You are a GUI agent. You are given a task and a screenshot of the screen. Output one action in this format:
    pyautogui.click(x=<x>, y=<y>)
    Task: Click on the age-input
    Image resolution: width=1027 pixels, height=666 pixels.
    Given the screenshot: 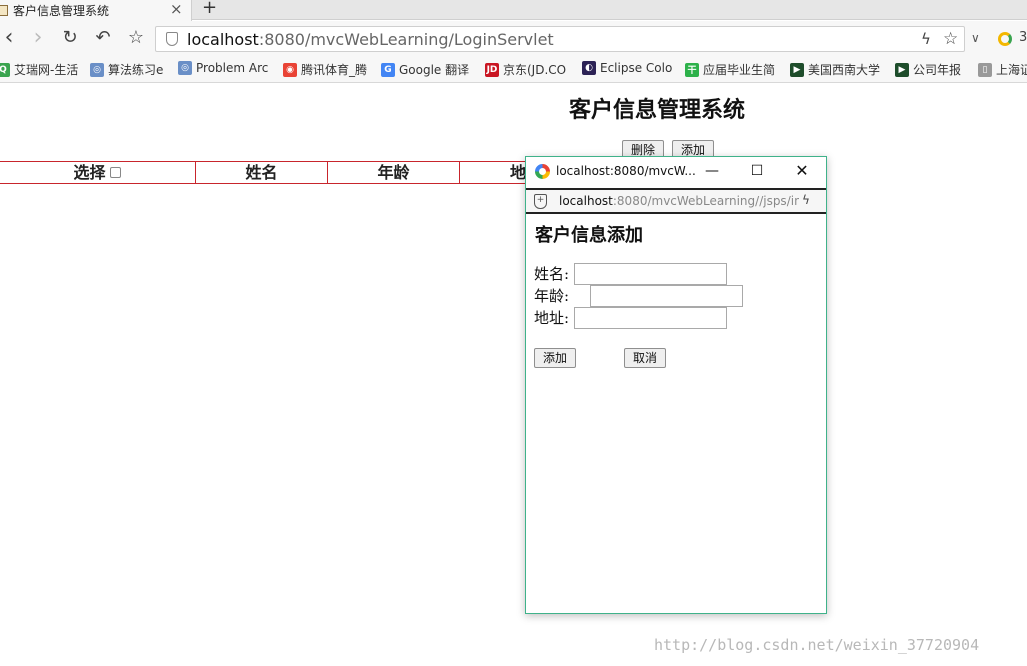 What is the action you would take?
    pyautogui.click(x=666, y=296)
    